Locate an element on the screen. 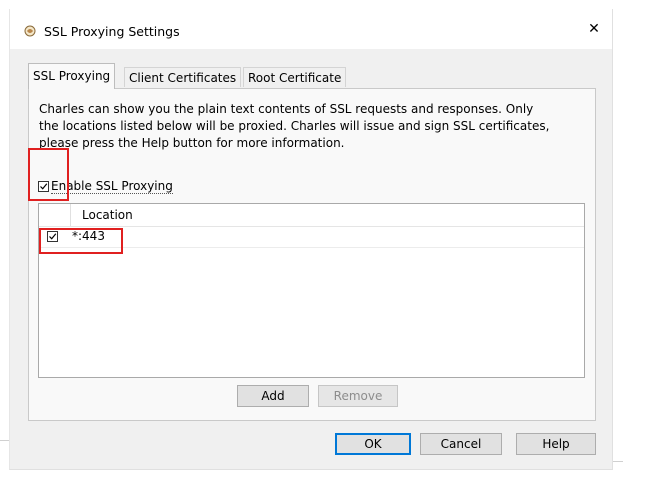 This screenshot has width=659, height=489. location-cell: *:443 is located at coordinates (88, 236).